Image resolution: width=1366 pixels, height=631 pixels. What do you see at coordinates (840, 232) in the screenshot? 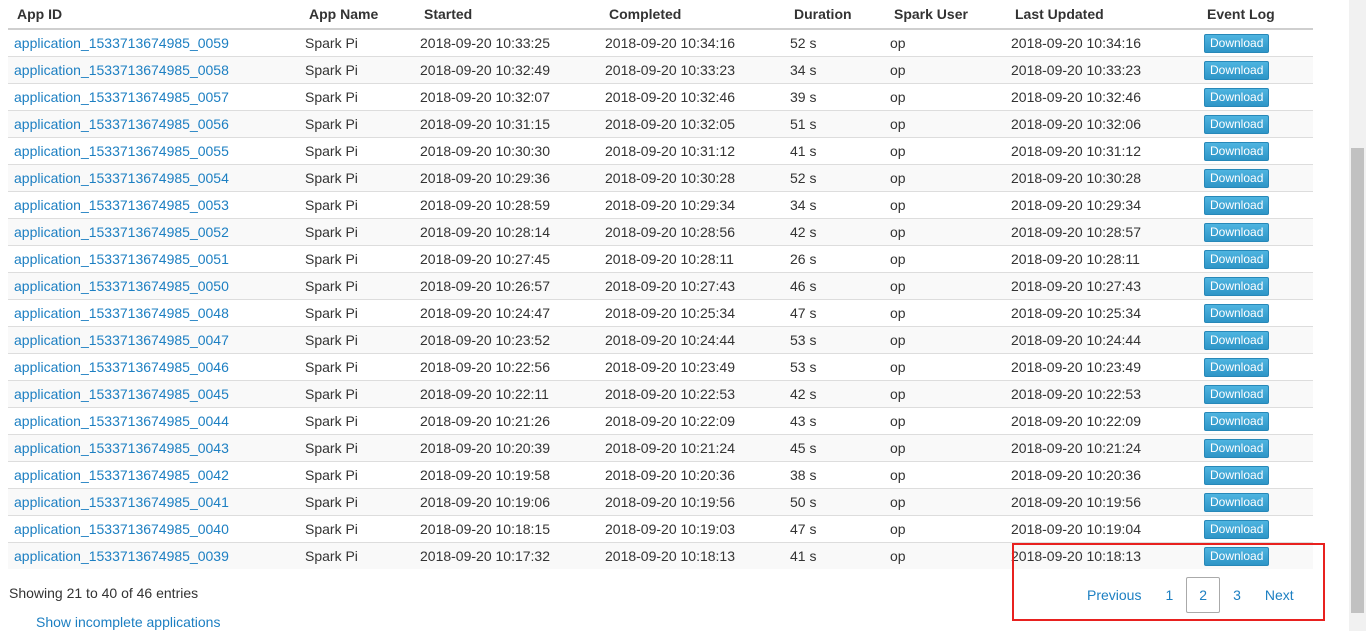
I see `duration-cell: 42 s` at bounding box center [840, 232].